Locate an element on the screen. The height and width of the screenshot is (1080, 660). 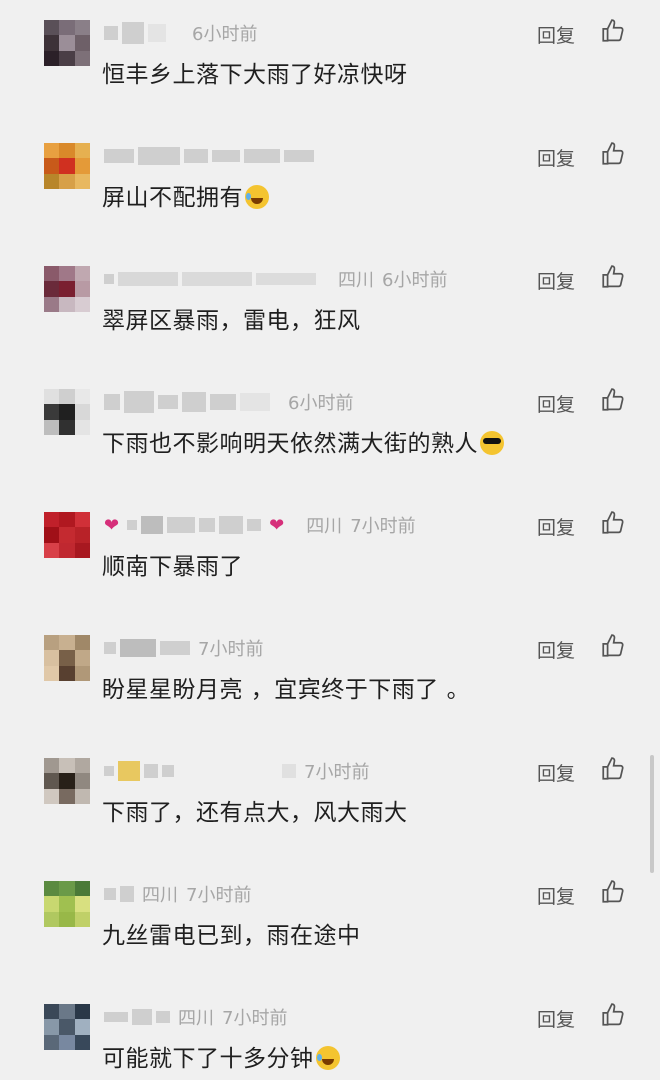
comment-text: 九丝雷电已到，雨在途中 is located at coordinates (231, 936).